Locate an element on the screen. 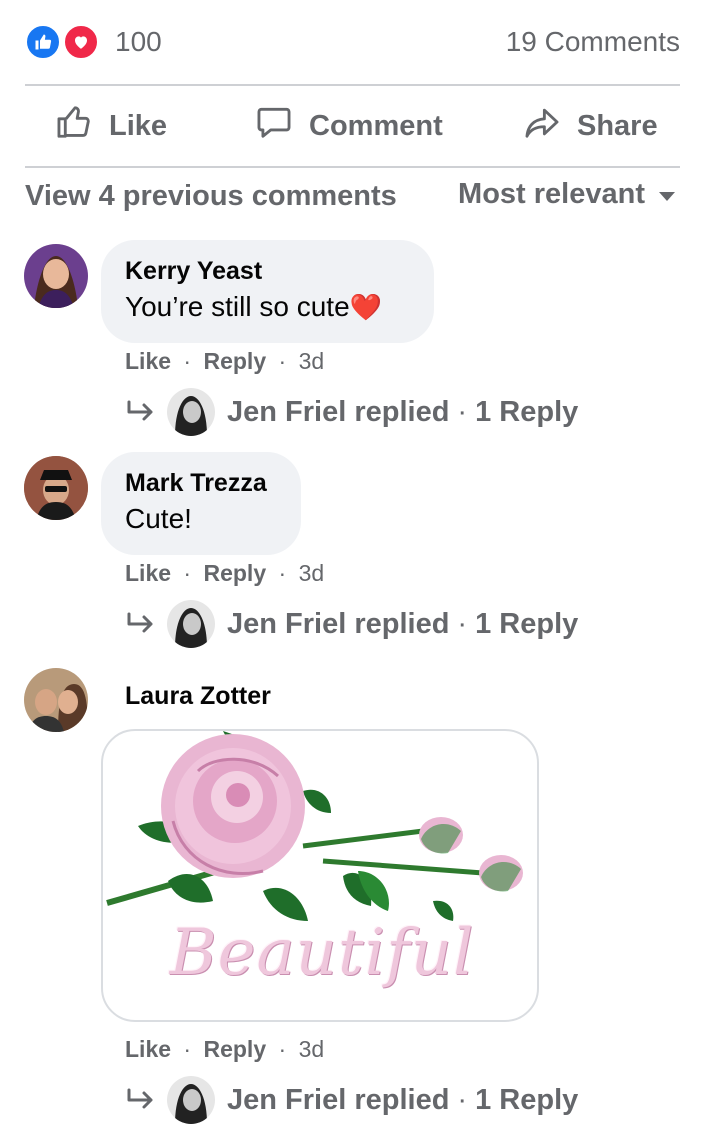 Image resolution: width=710 pixels, height=1148 pixels. comment-author: Laura Zotter is located at coordinates (198, 696).